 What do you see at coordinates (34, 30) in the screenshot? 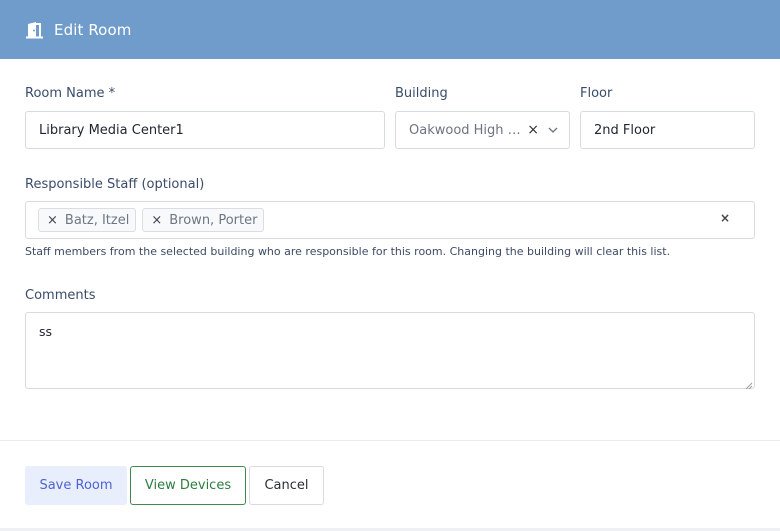
I see `door-open-icon` at bounding box center [34, 30].